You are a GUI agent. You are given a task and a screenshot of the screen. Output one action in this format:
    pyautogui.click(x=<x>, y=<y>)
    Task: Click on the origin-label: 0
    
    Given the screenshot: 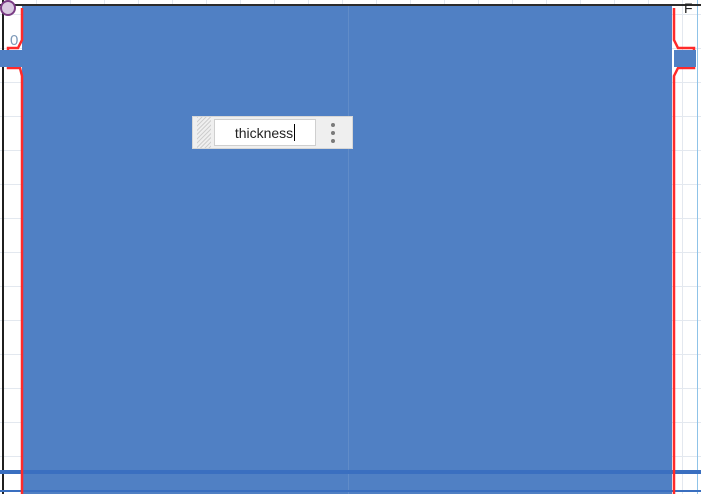 What is the action you would take?
    pyautogui.click(x=14, y=40)
    